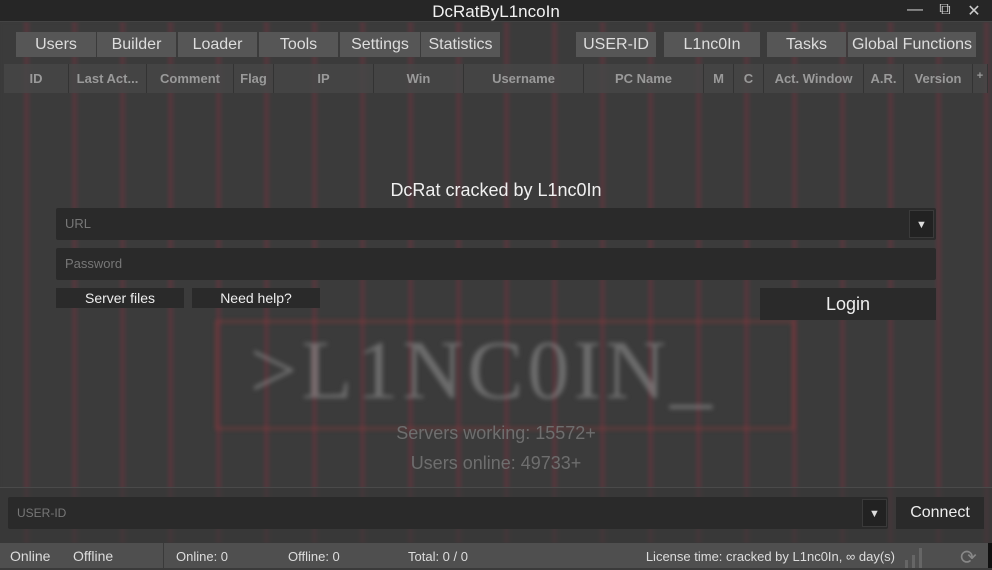 The width and height of the screenshot is (992, 570). What do you see at coordinates (848, 304) in the screenshot?
I see `login-button: Login` at bounding box center [848, 304].